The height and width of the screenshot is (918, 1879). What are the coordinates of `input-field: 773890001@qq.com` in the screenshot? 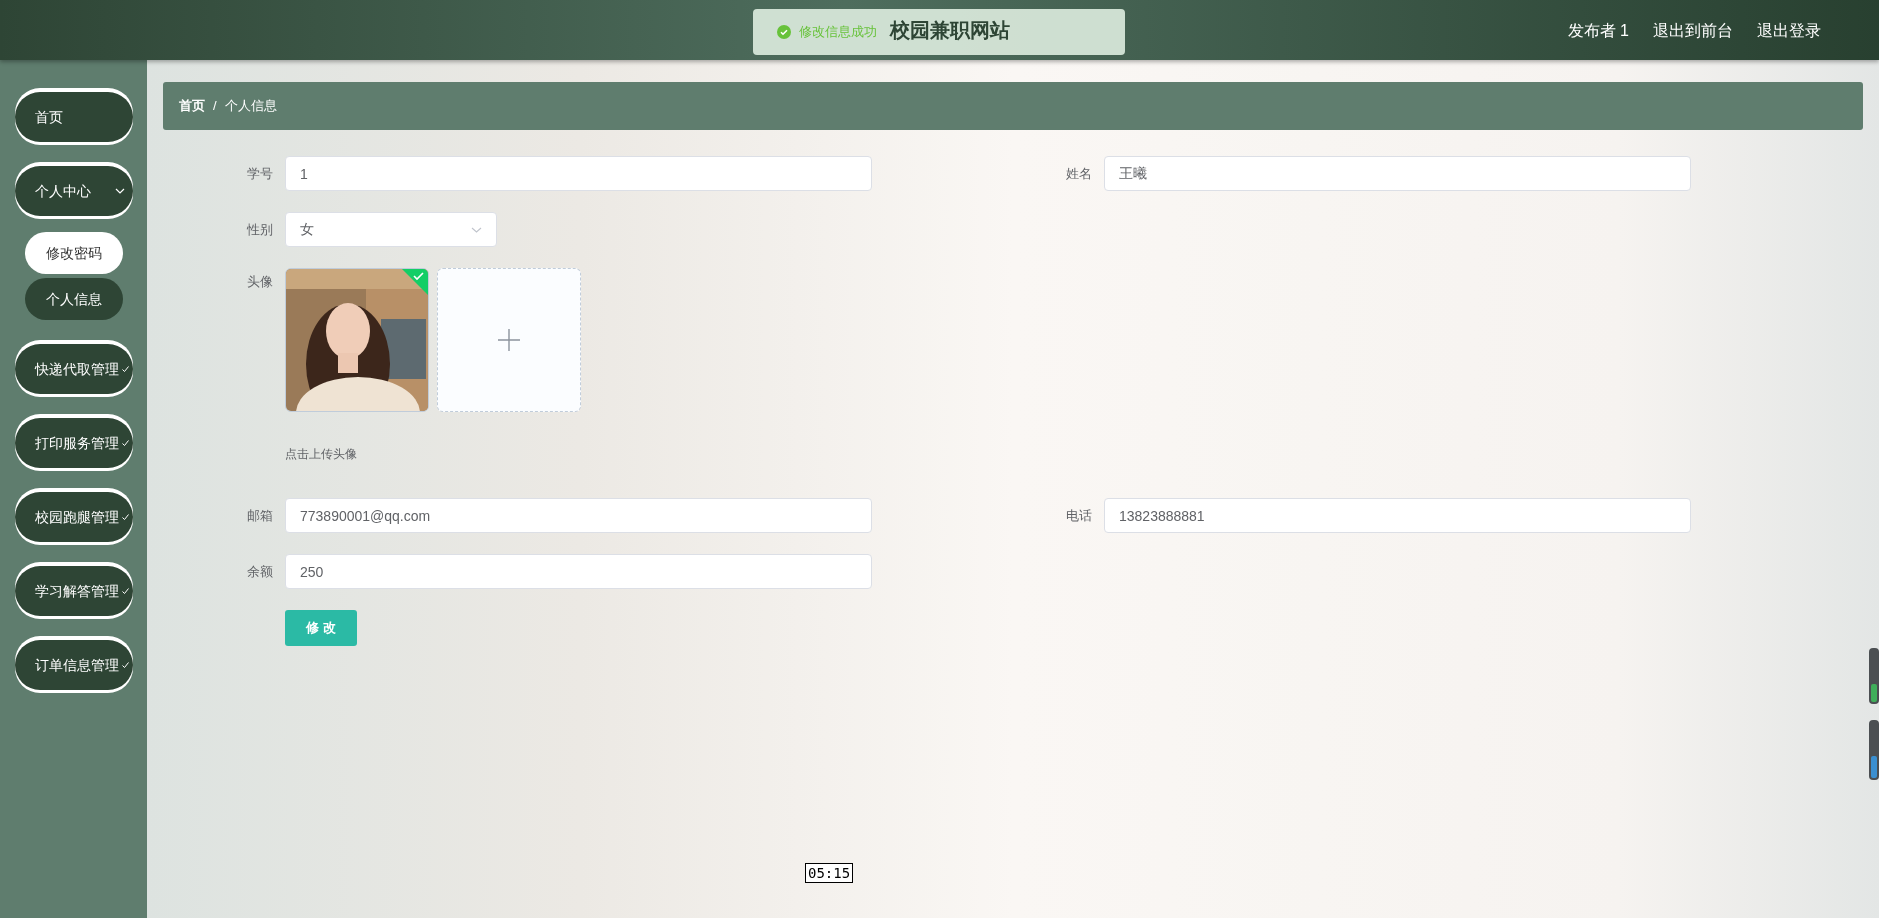 It's located at (578, 515).